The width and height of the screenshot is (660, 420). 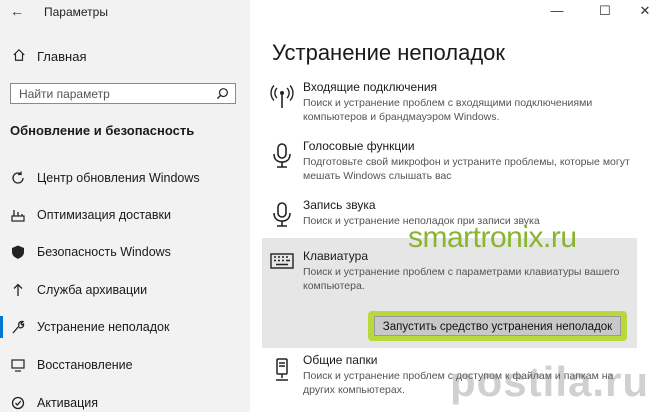 I want to click on sidebar-item-activation: Активация, so click(x=125, y=403).